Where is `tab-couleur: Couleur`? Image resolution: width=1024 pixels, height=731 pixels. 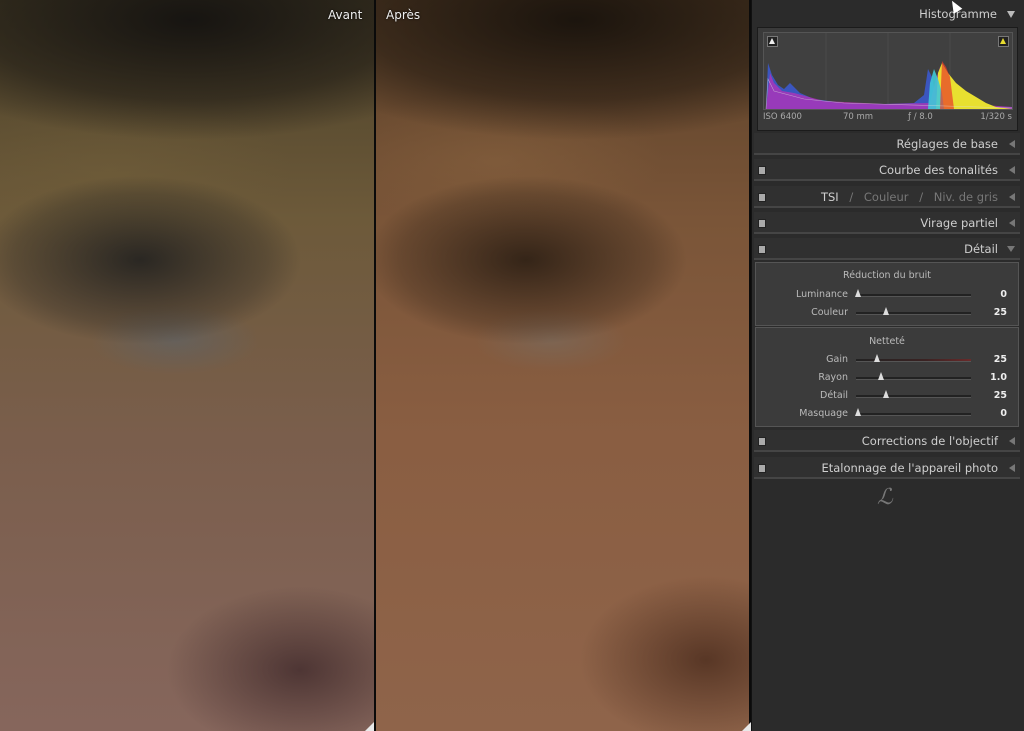 tab-couleur: Couleur is located at coordinates (886, 197).